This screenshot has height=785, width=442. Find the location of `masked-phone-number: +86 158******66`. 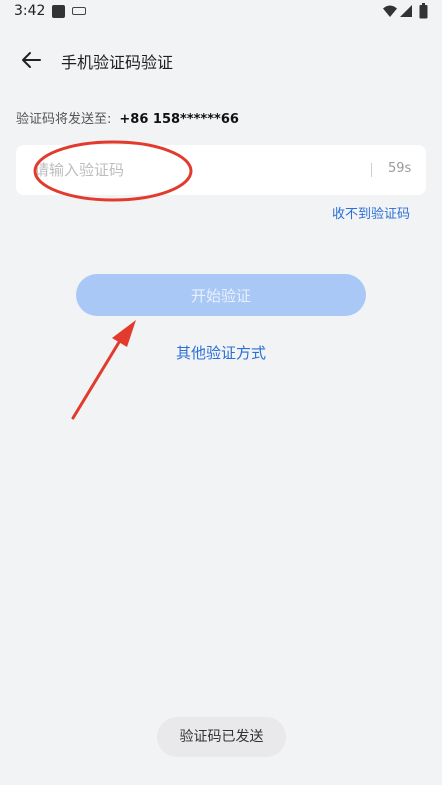

masked-phone-number: +86 158******66 is located at coordinates (179, 119).